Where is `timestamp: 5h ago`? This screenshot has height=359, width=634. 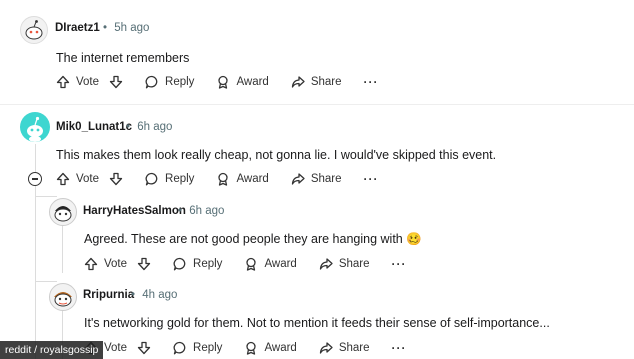
timestamp: 5h ago is located at coordinates (131, 28).